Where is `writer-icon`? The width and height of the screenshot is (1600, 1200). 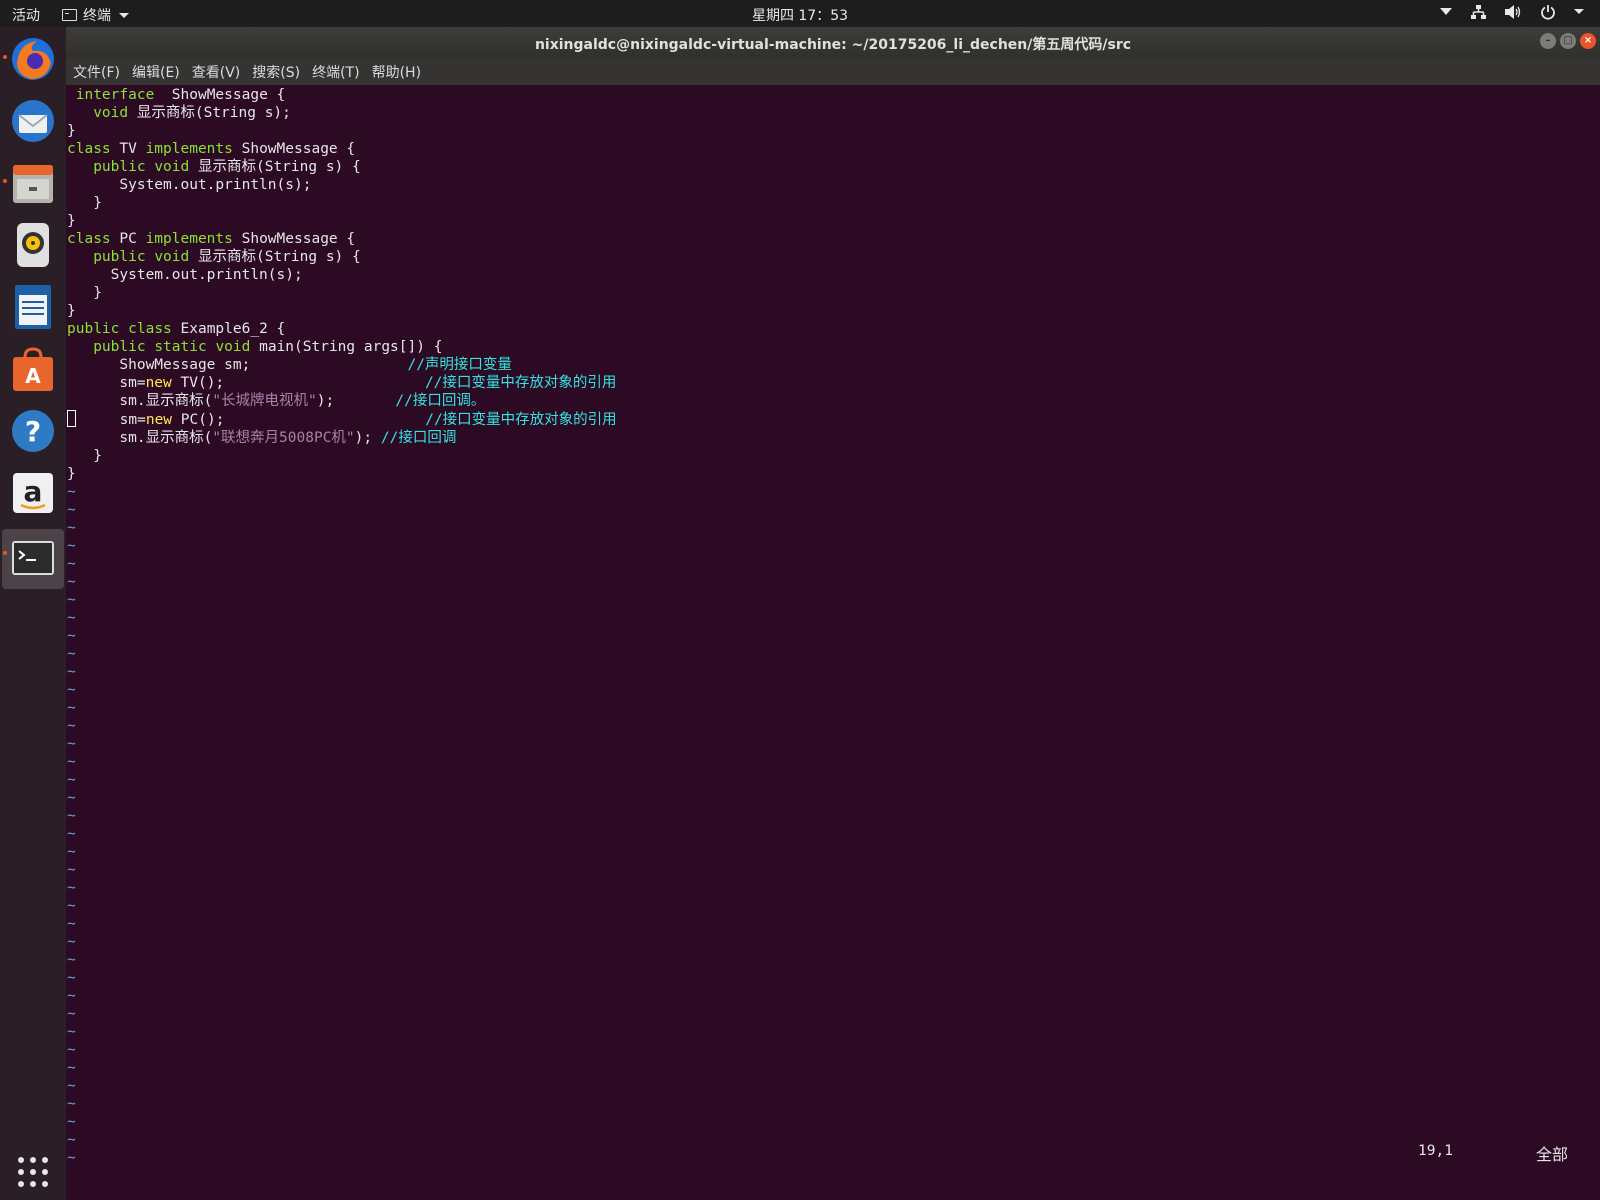 writer-icon is located at coordinates (33, 307).